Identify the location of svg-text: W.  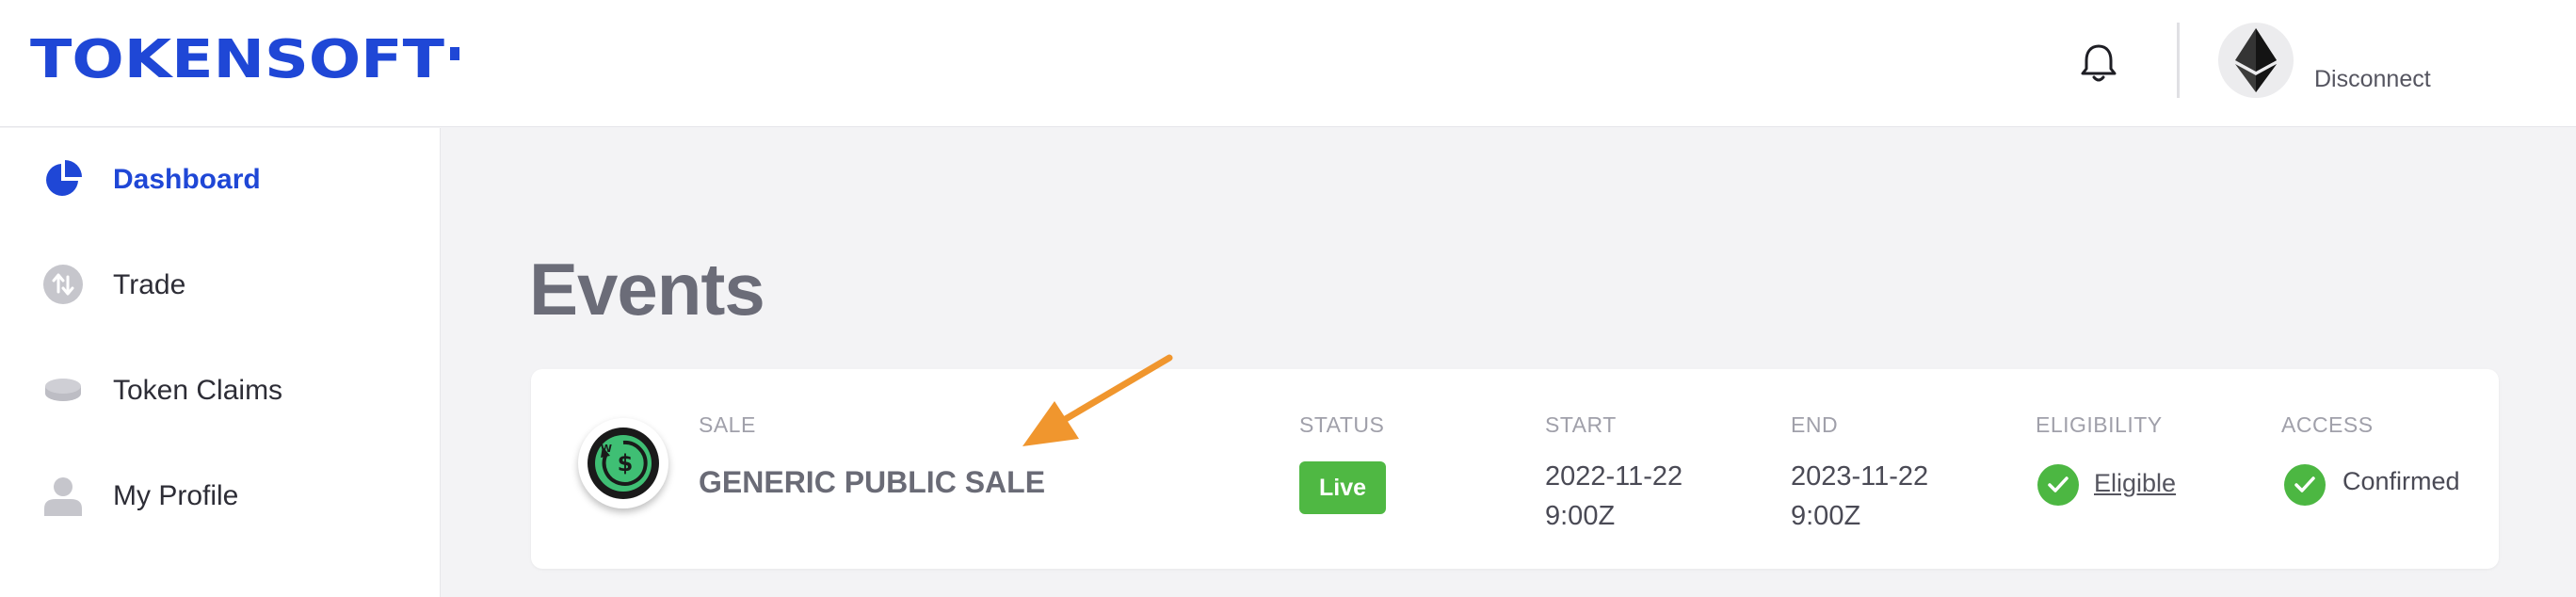
(606, 449).